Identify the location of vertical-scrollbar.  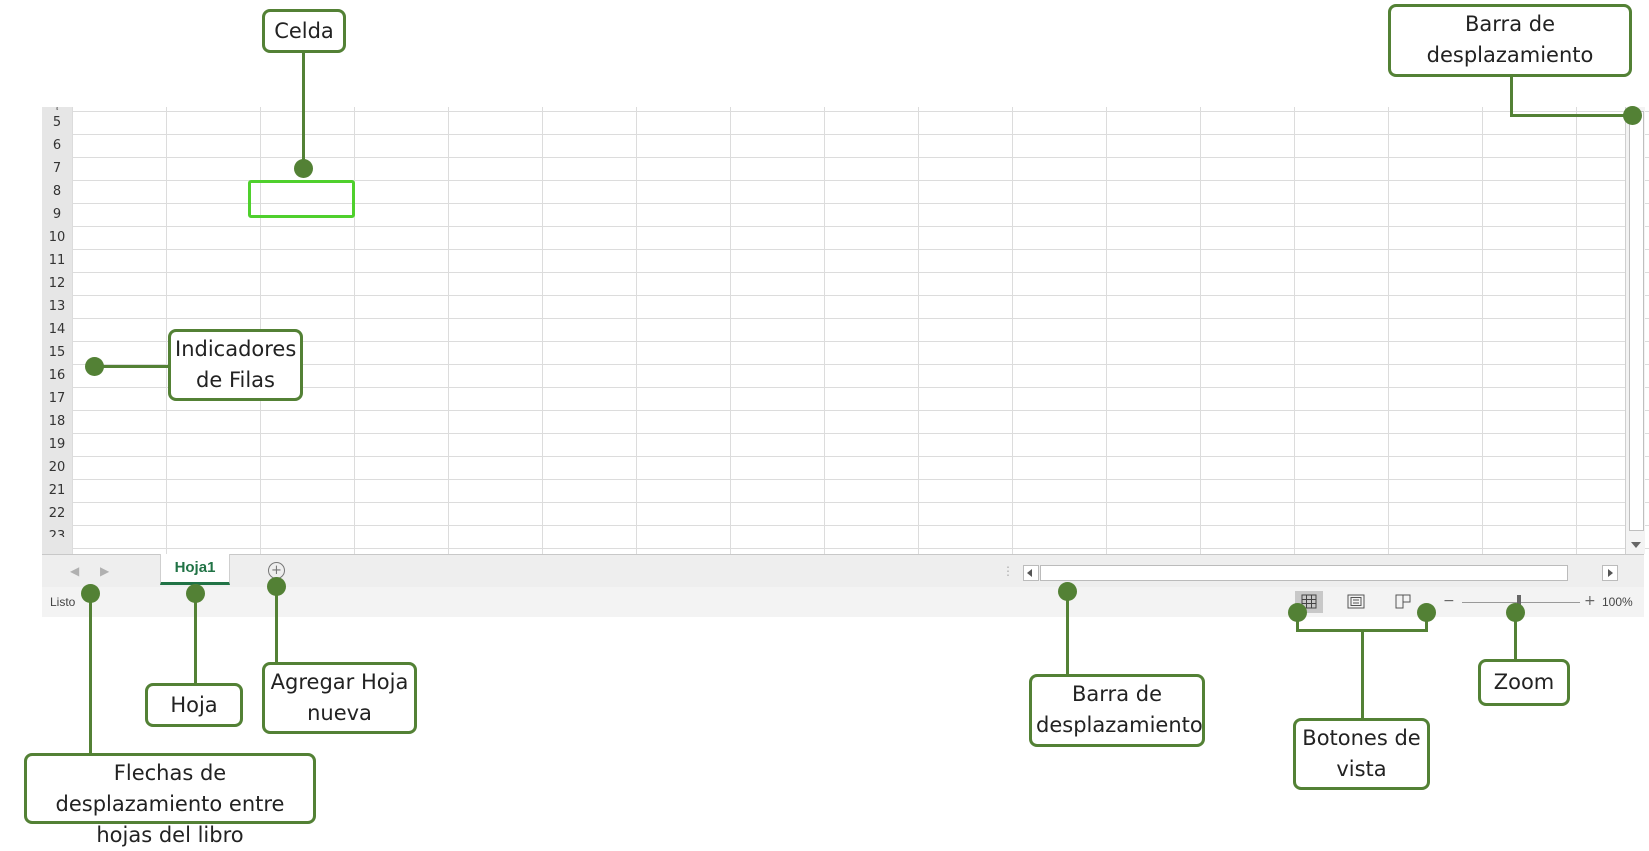
(1635, 330).